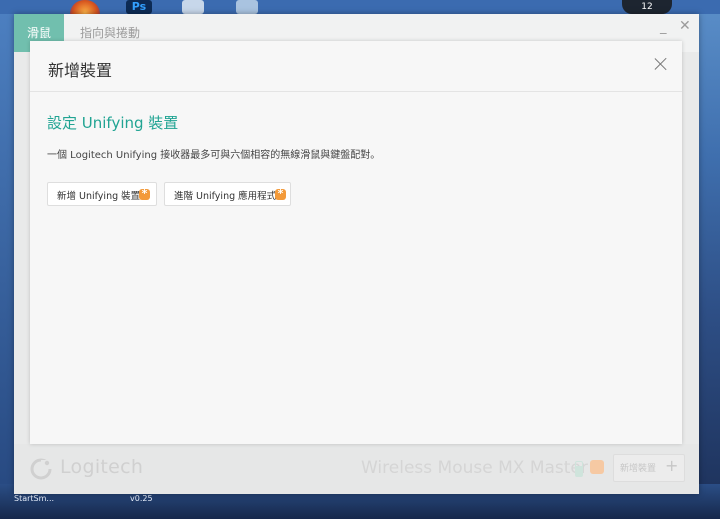 This screenshot has height=519, width=720. I want to click on section-title: 設定 Unifying 裝置, so click(113, 123).